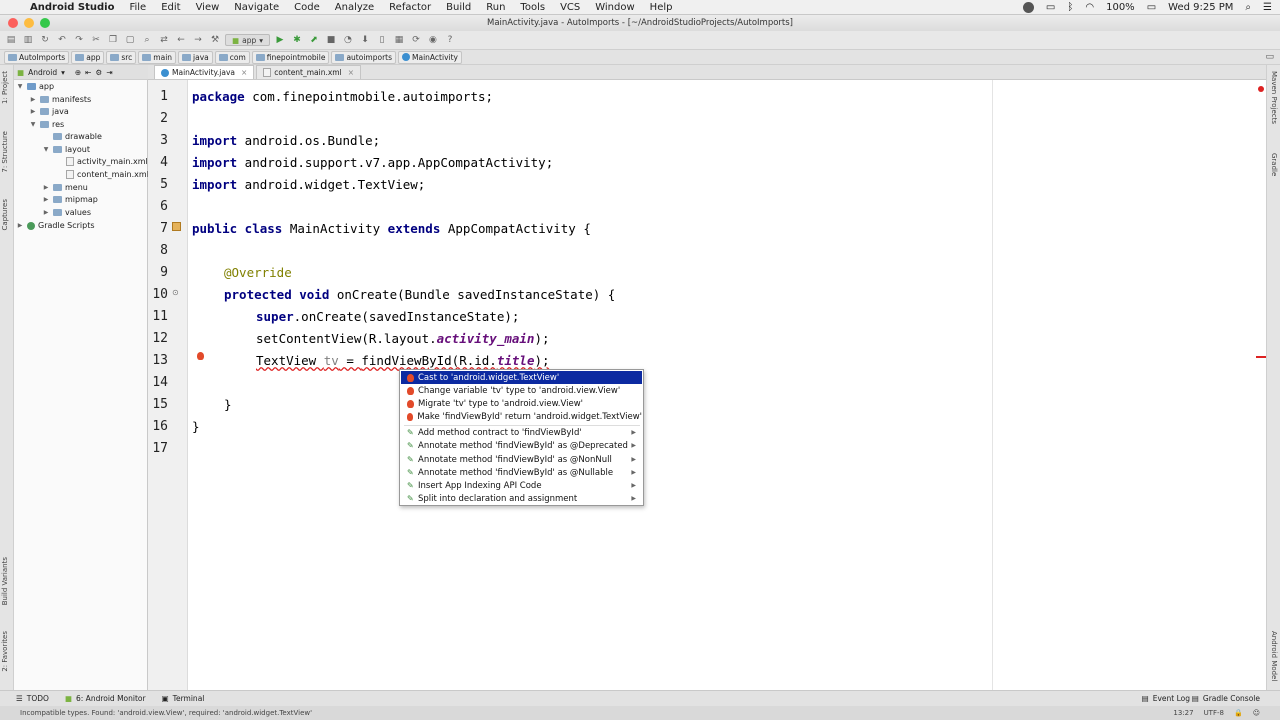  What do you see at coordinates (164, 40) in the screenshot?
I see `replace-icon: ⇄` at bounding box center [164, 40].